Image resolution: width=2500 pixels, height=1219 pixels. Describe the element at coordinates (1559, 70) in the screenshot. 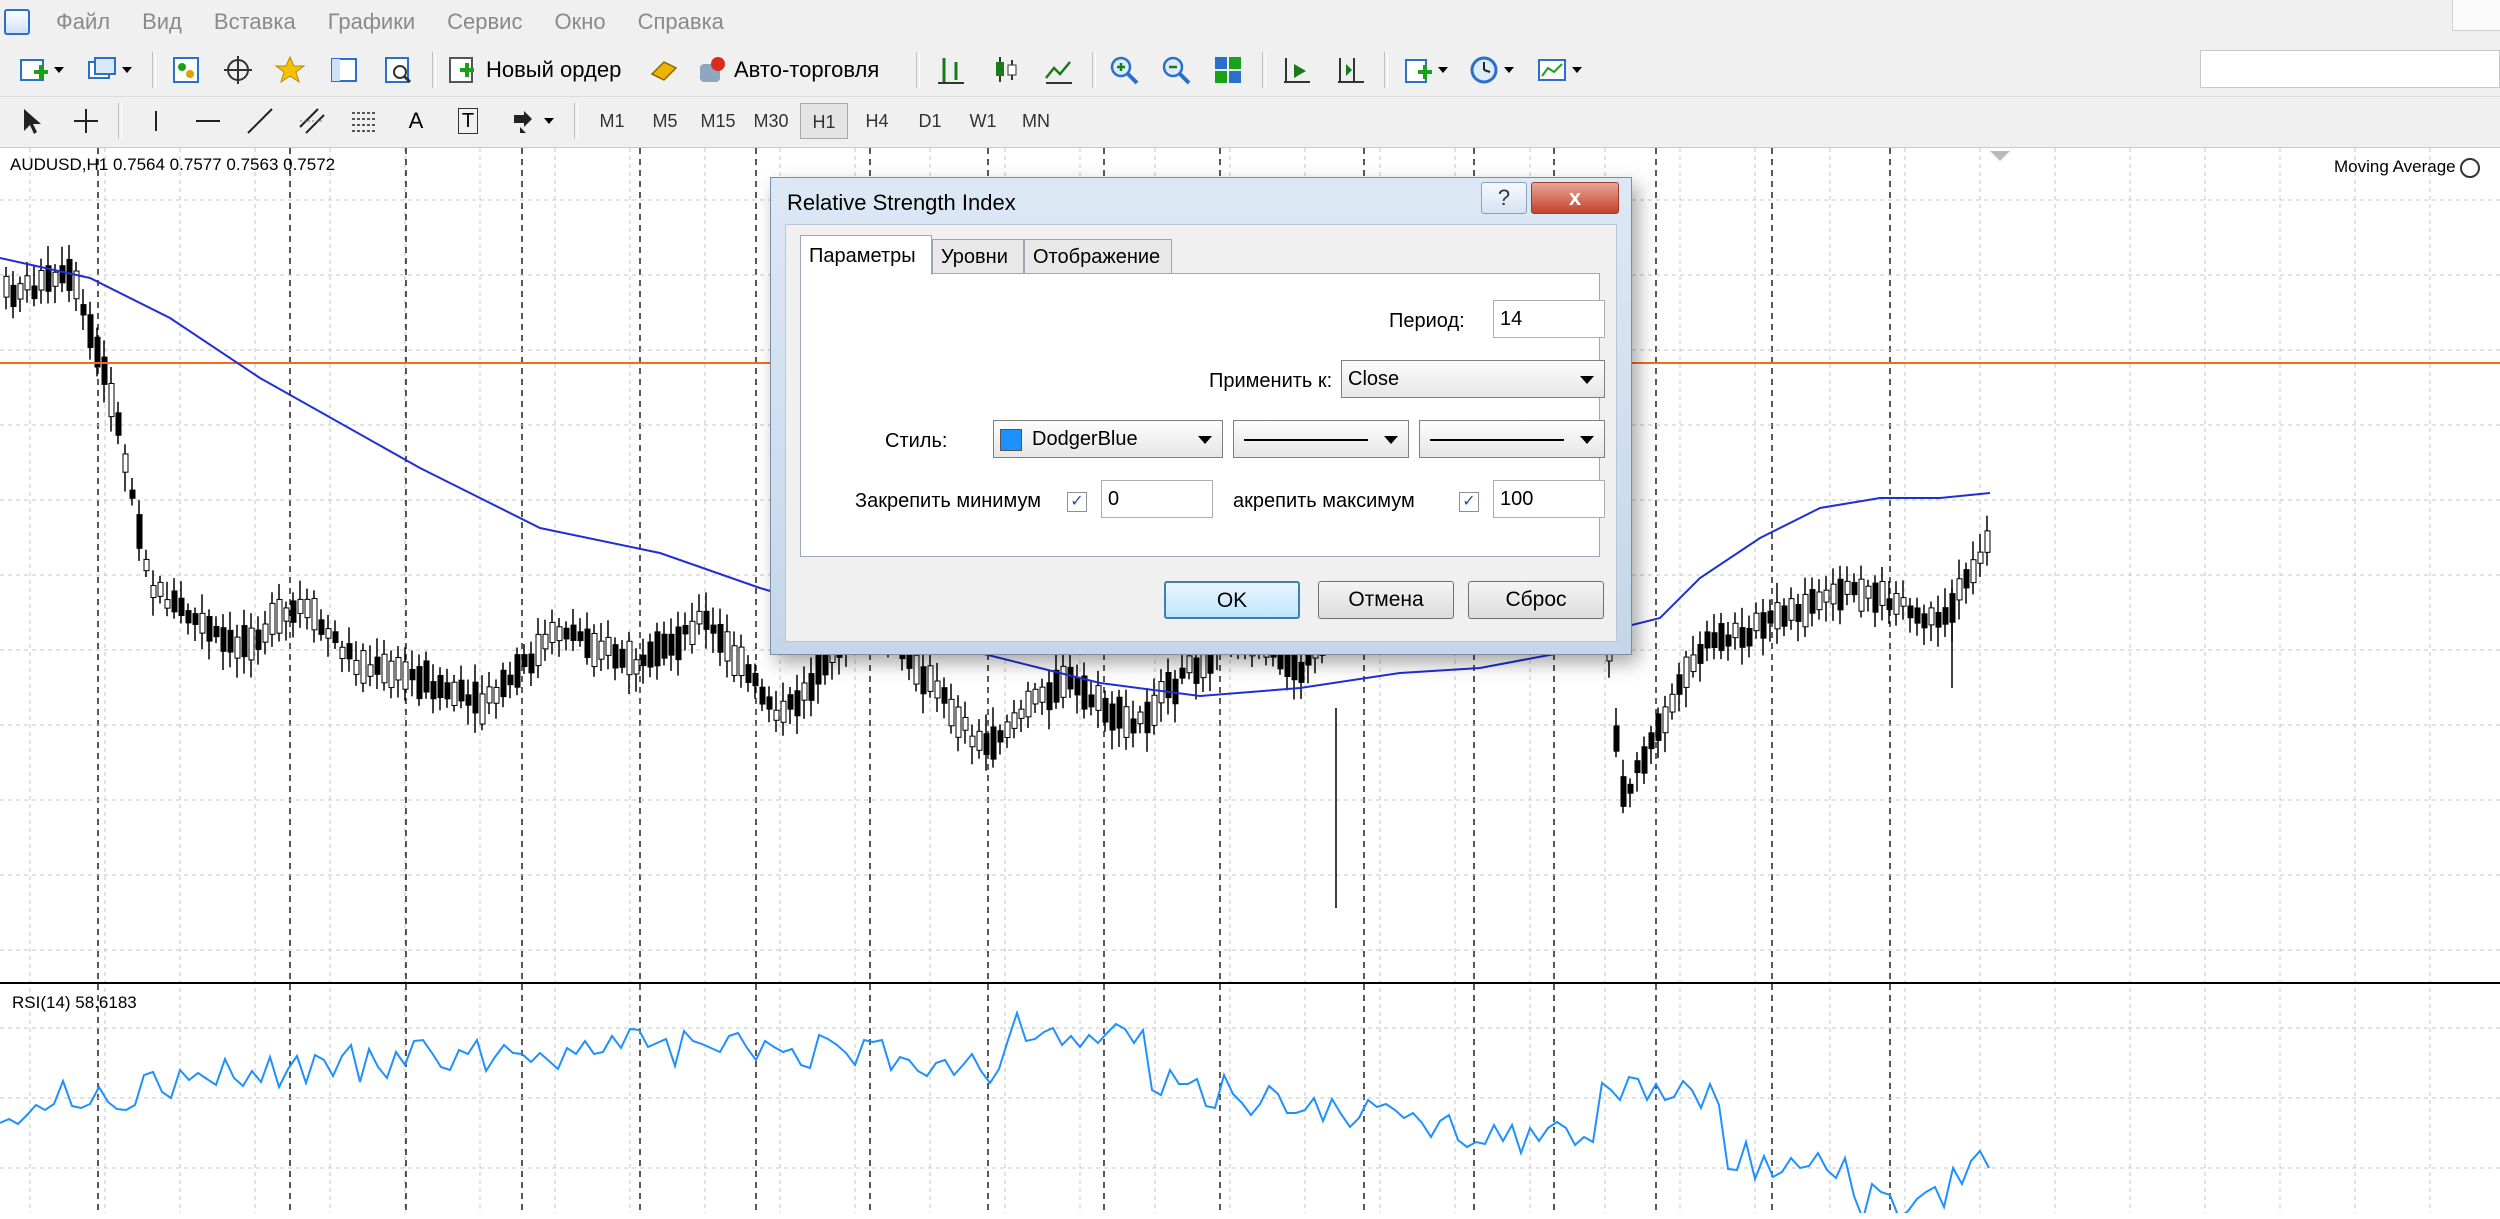

I see `templates-button` at that location.